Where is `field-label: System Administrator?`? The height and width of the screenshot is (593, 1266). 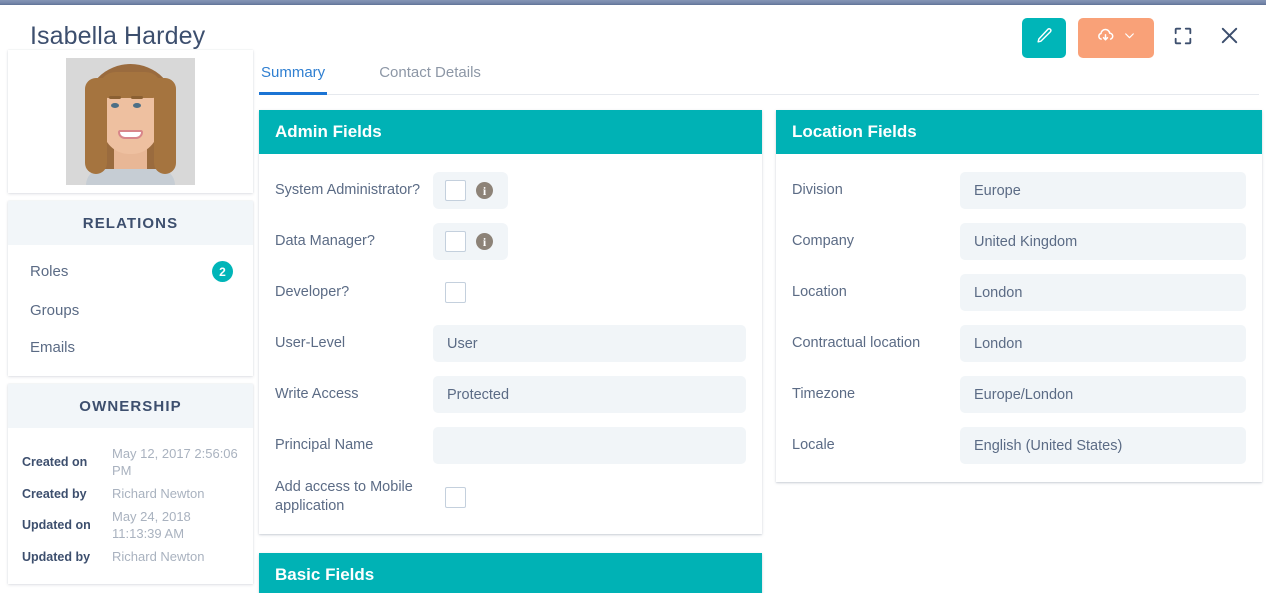 field-label: System Administrator? is located at coordinates (348, 190).